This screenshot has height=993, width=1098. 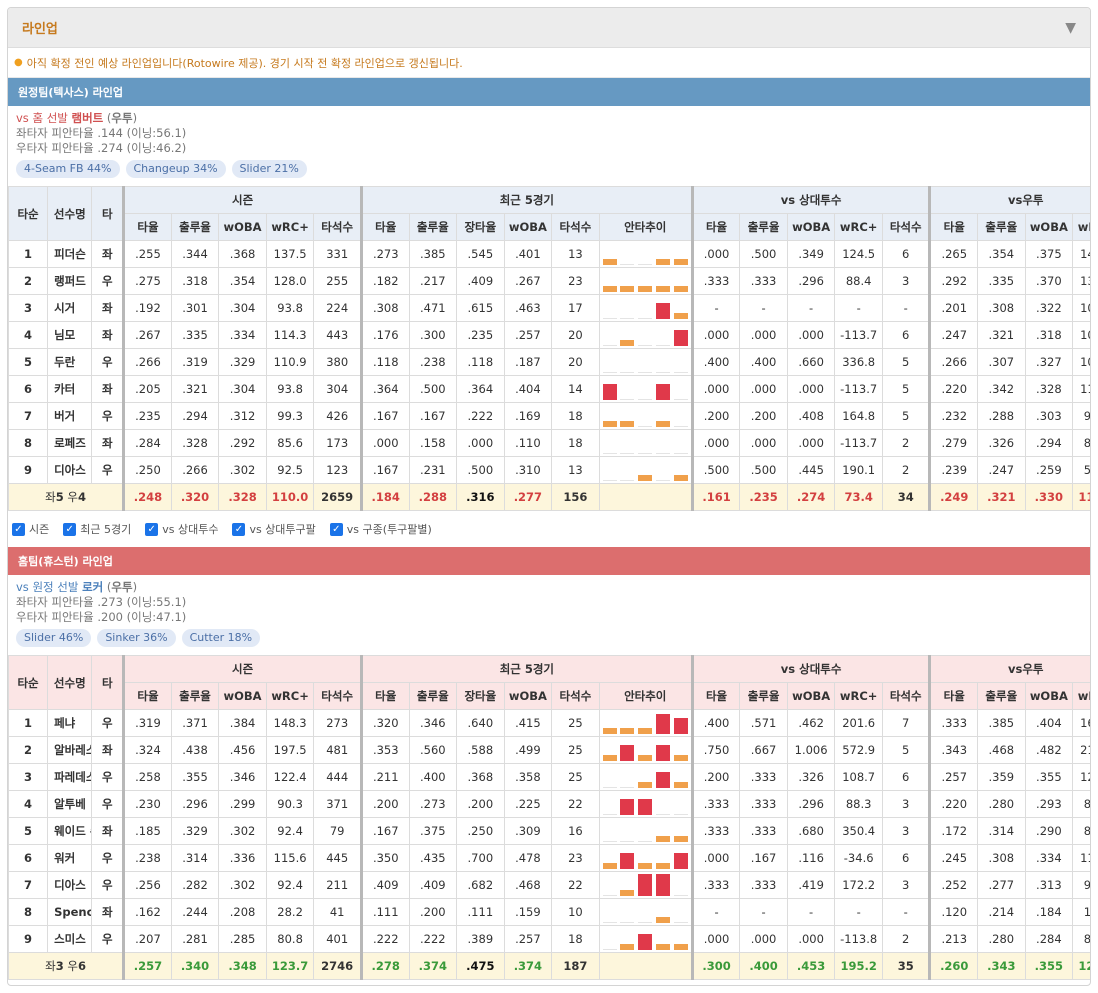 I want to click on check-recent5: ✓ 최근 5경기, so click(x=97, y=529).